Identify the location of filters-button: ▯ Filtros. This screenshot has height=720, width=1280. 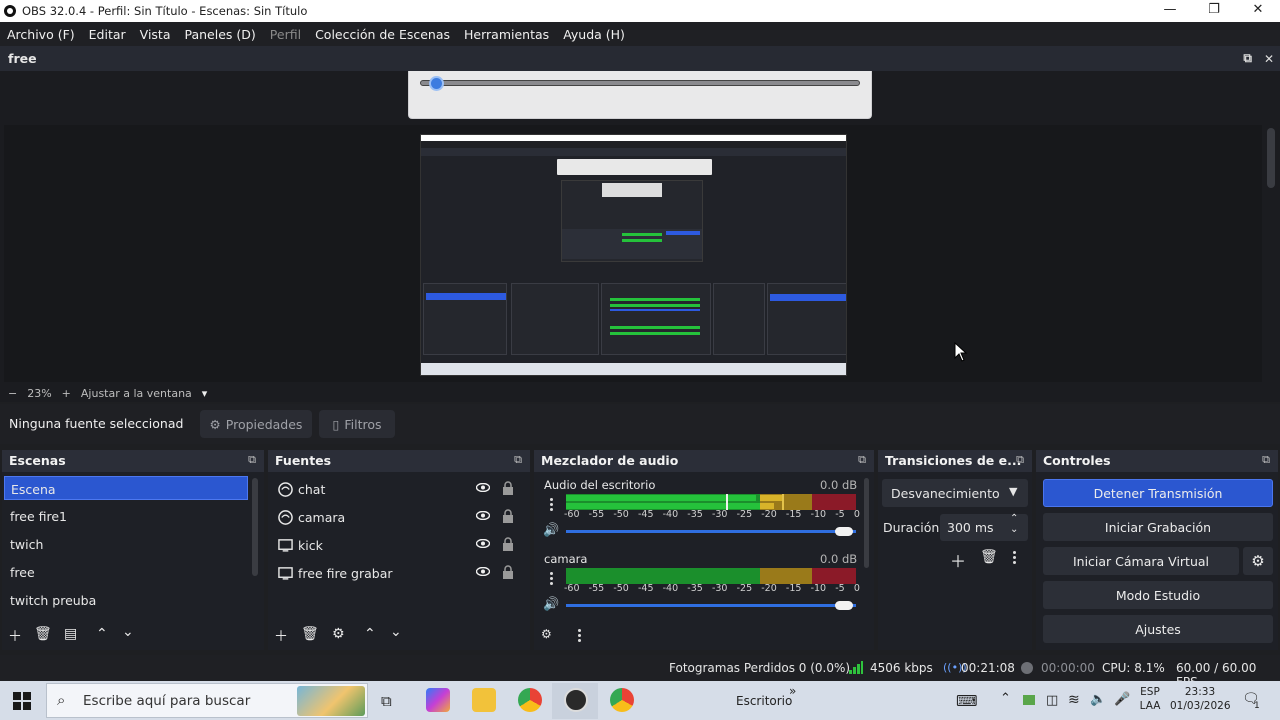
(357, 424).